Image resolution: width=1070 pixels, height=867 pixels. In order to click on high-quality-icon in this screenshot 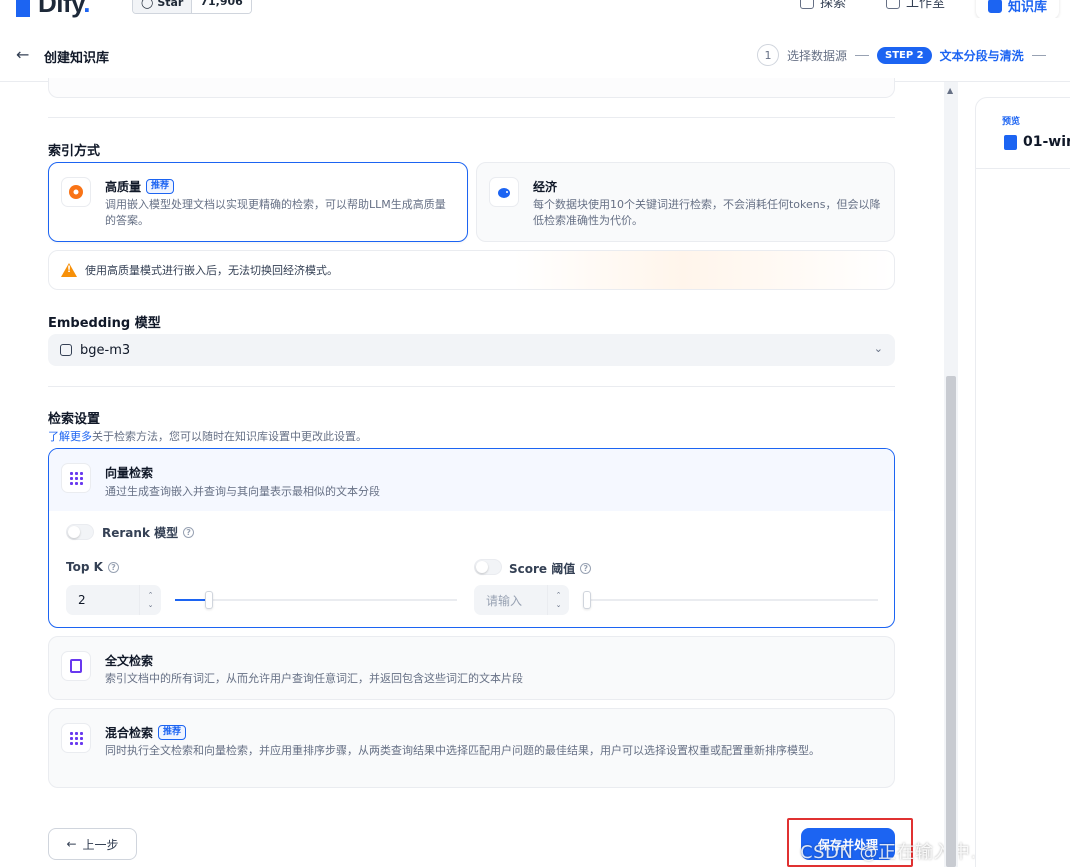, I will do `click(76, 192)`.